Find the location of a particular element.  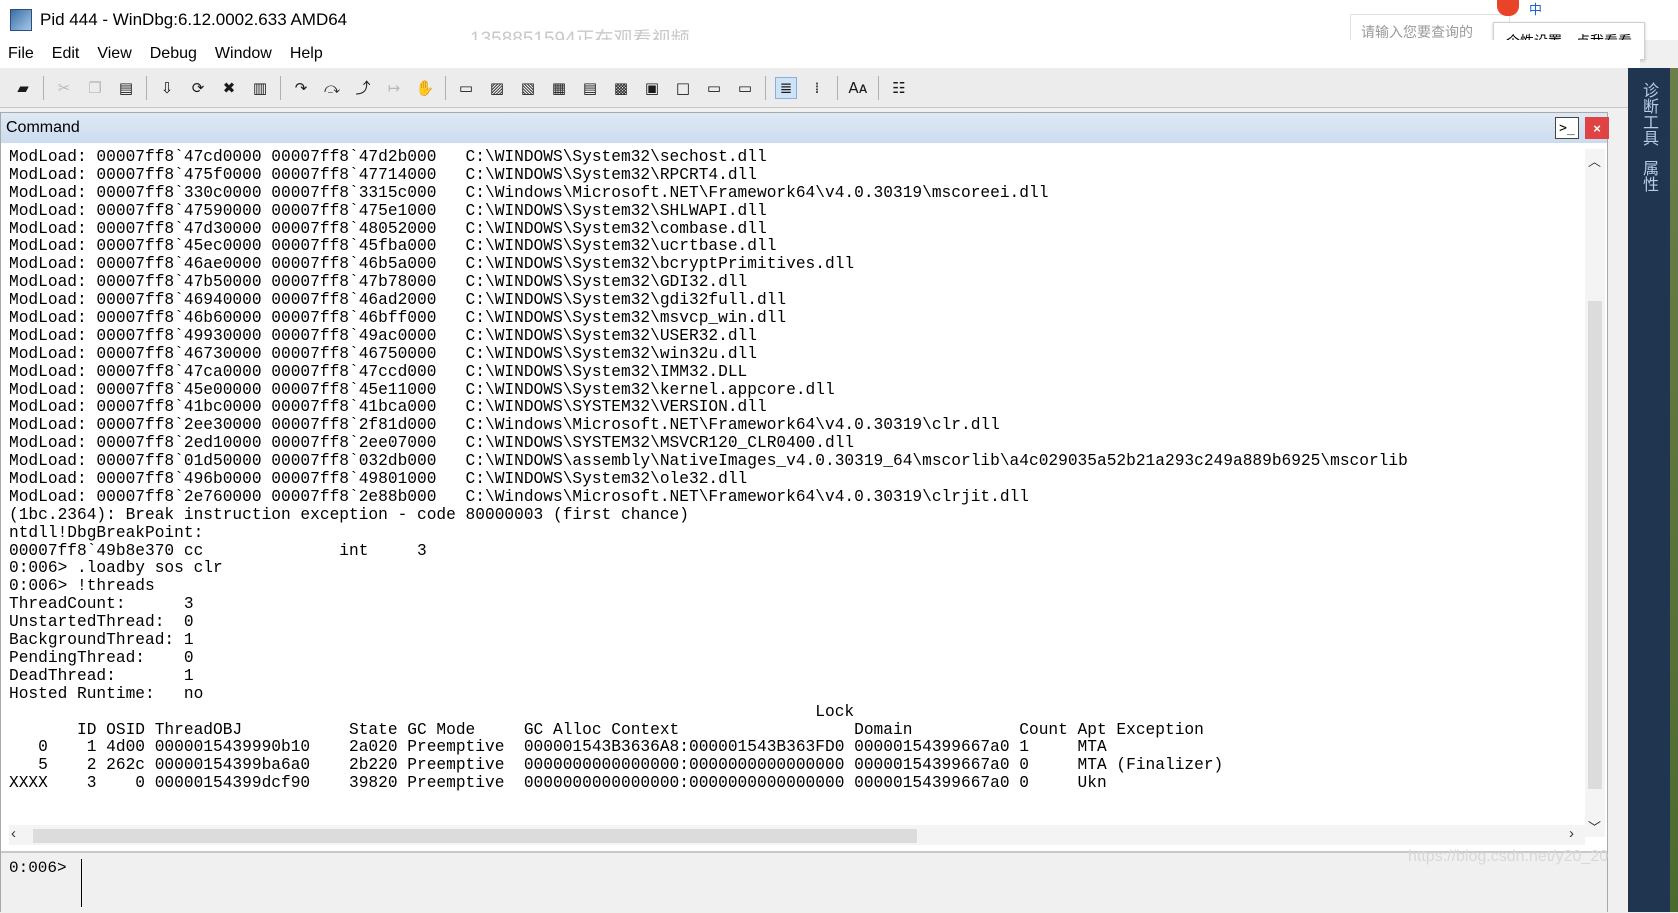

stop-debugging-icon: ✖ is located at coordinates (229, 88).